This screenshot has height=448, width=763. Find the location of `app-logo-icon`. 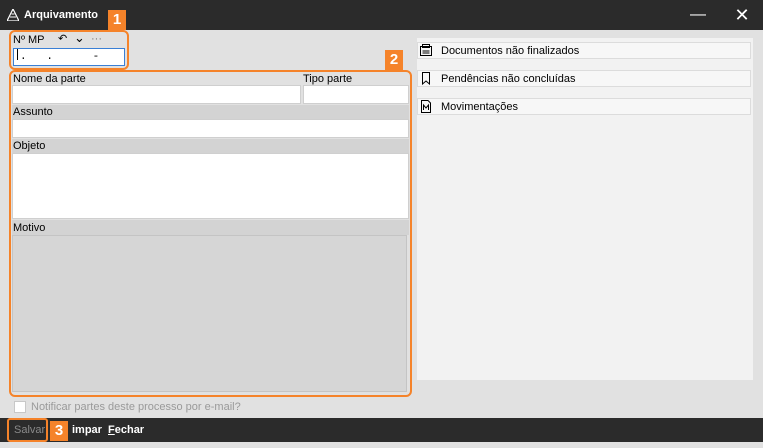

app-logo-icon is located at coordinates (13, 15).